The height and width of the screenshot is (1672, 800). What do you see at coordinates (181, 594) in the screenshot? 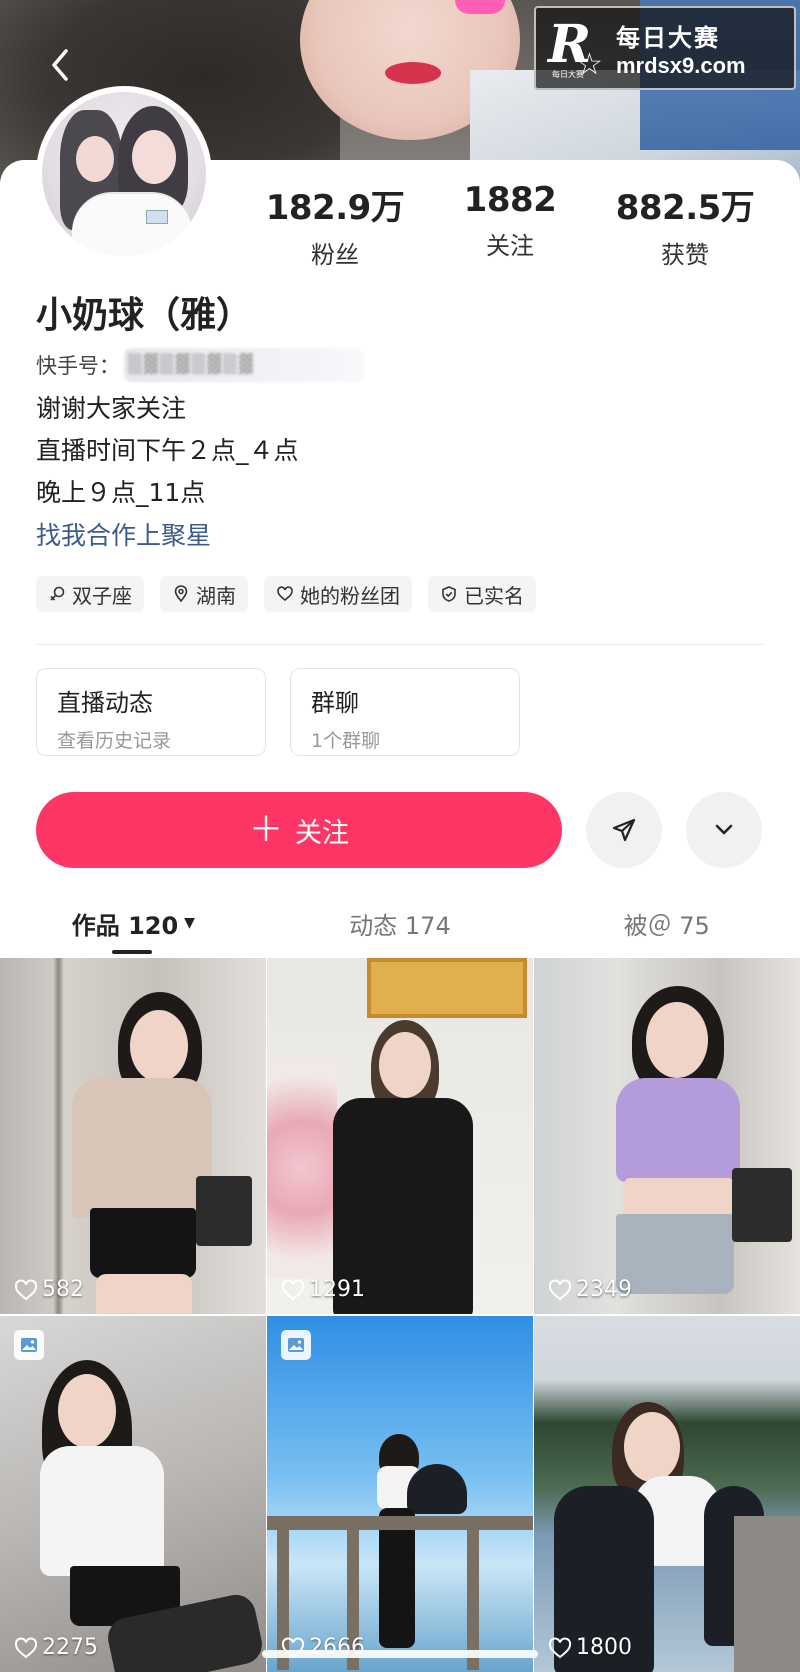
I see `location-pin-icon` at bounding box center [181, 594].